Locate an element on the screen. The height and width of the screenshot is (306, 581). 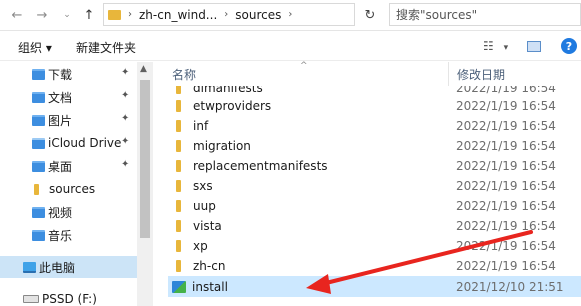
table-row: uup 2022/1/19 16:54 is located at coordinates (374, 206).